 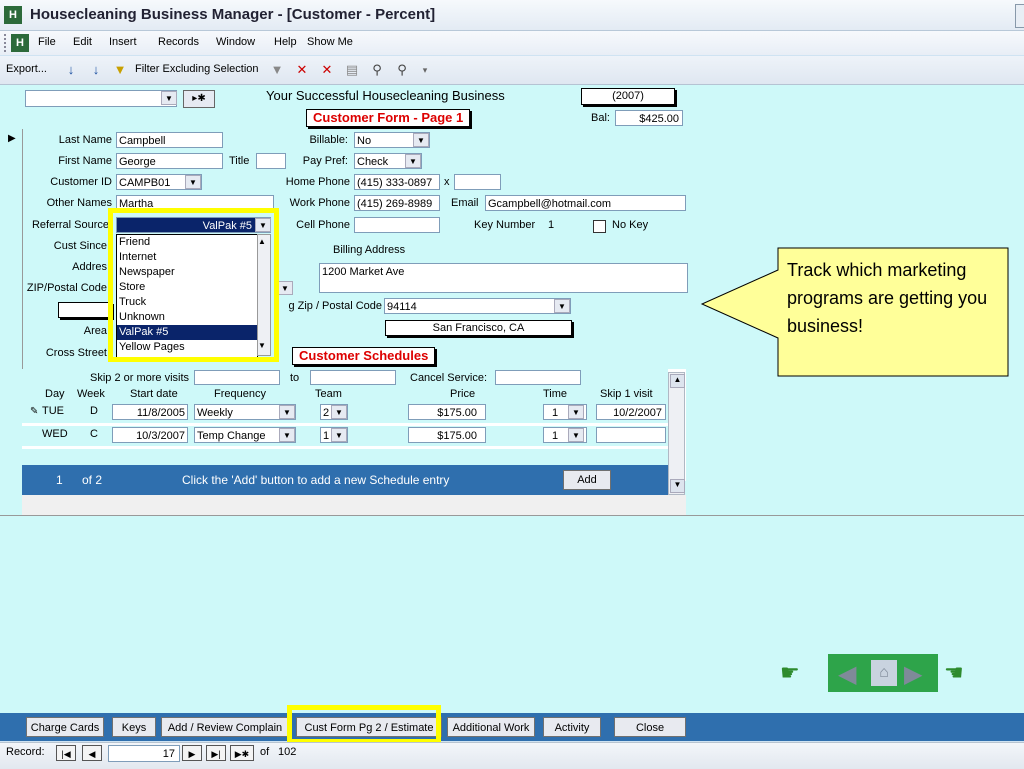 I want to click on skip-to-field, so click(x=353, y=377).